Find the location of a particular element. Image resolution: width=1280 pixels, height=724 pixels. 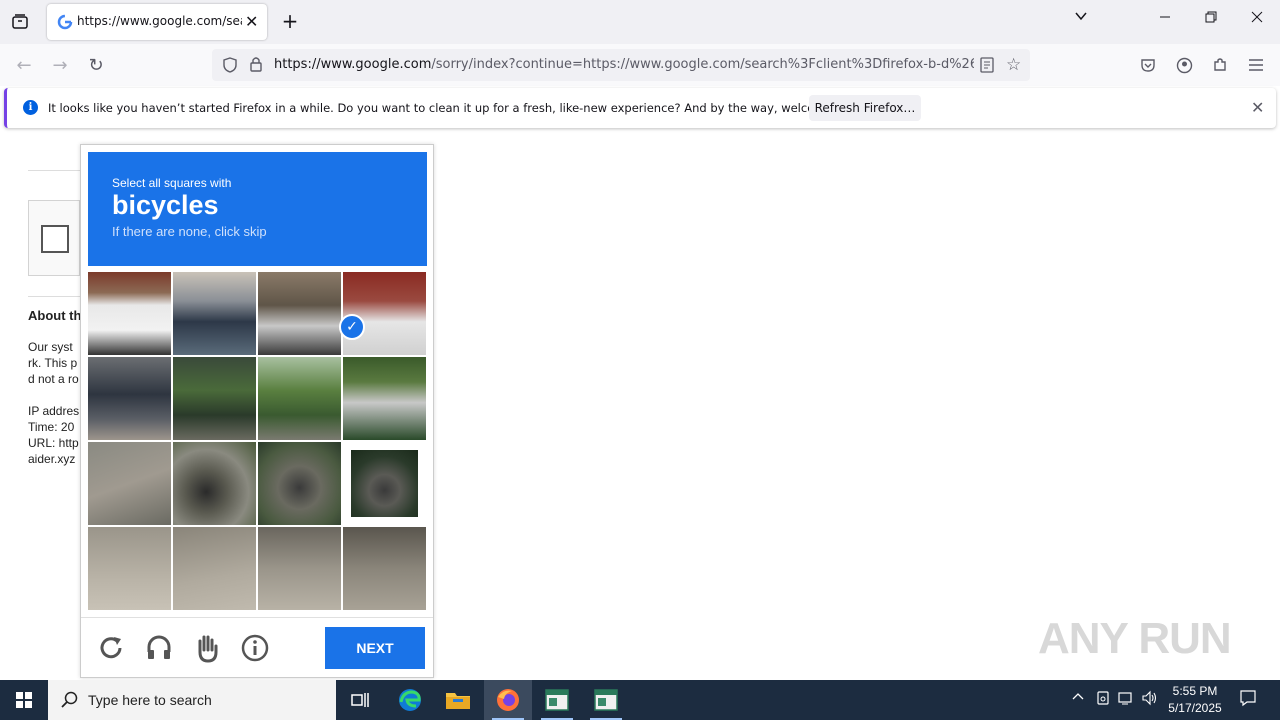

google-favicon-icon is located at coordinates (65, 22).